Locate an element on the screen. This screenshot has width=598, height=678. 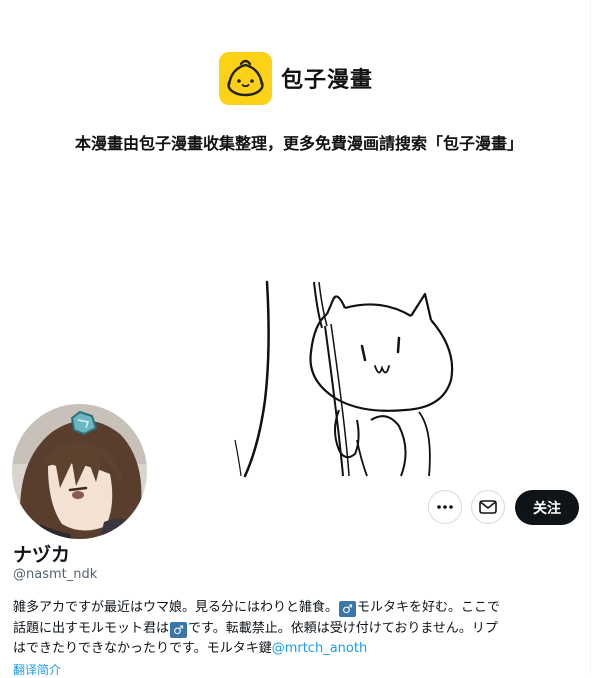
profile-banner is located at coordinates (344, 379).